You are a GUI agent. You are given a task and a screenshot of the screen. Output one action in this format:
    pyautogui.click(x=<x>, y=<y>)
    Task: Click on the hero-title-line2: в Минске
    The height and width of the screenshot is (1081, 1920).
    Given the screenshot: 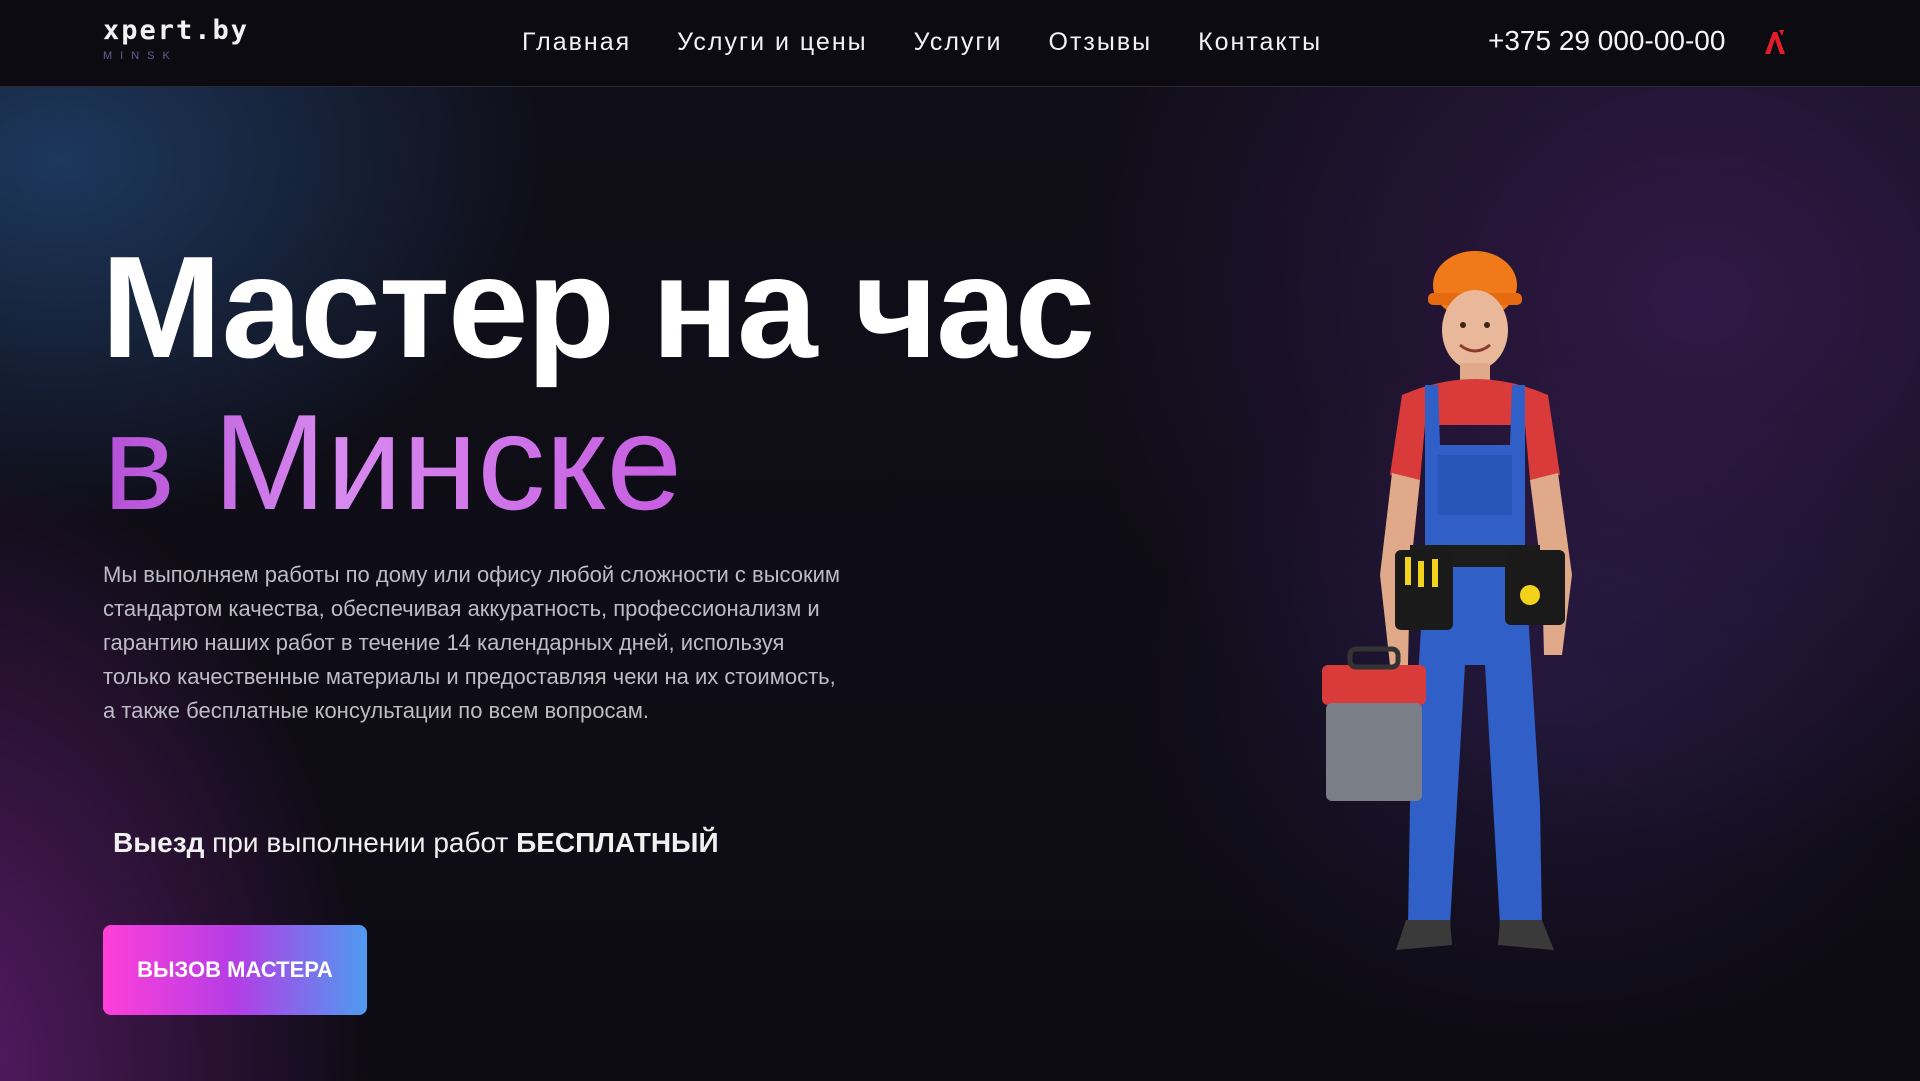 What is the action you would take?
    pyautogui.click(x=392, y=462)
    